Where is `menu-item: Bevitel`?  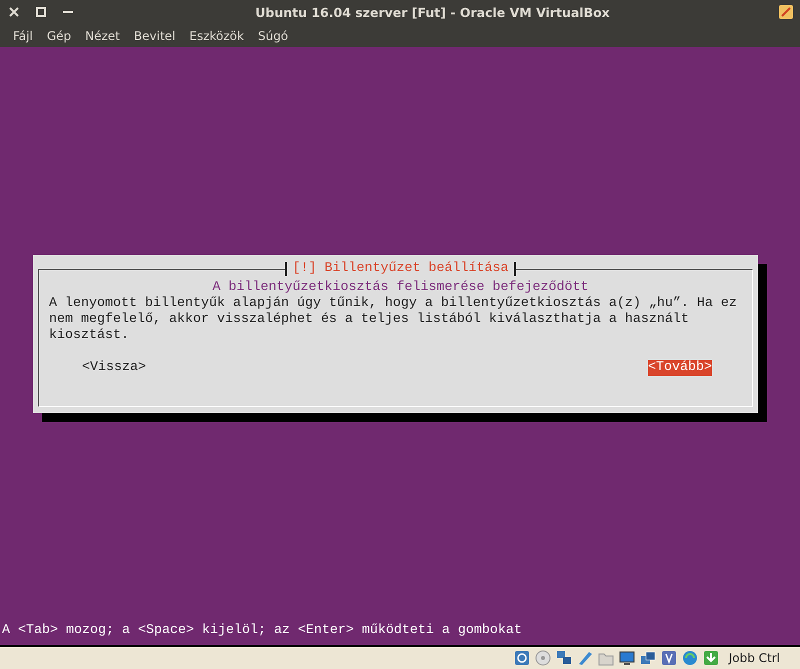 menu-item: Bevitel is located at coordinates (154, 35).